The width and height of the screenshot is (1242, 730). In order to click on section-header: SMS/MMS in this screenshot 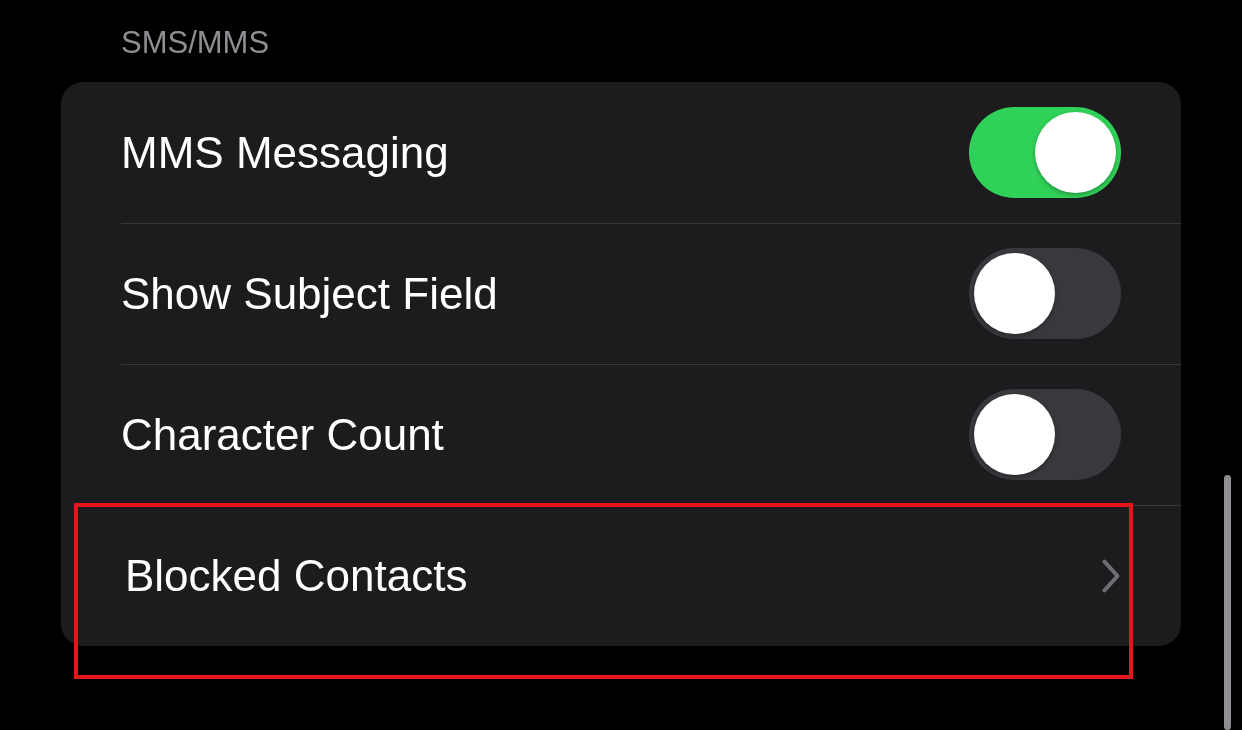, I will do `click(195, 43)`.